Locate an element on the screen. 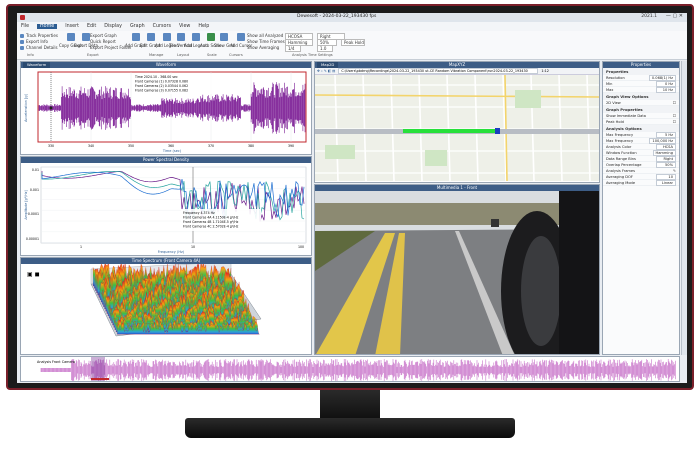  group-scale: Scale is located at coordinates (212, 55).